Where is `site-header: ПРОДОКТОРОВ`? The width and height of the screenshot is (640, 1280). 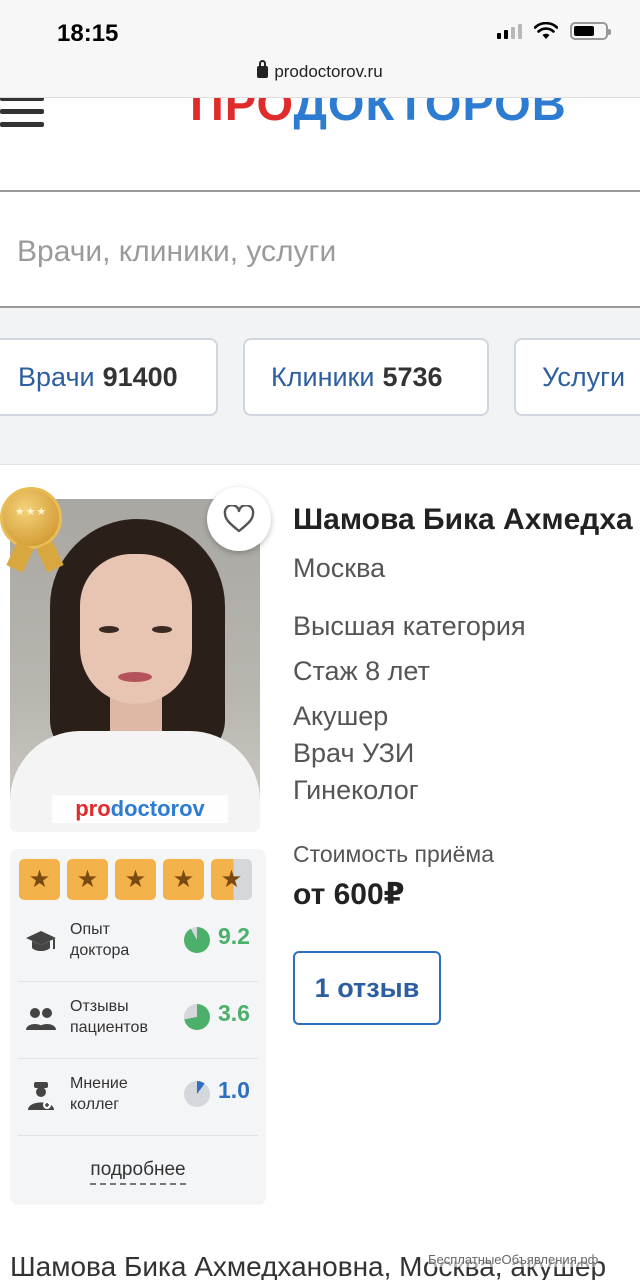 site-header: ПРОДОКТОРОВ is located at coordinates (320, 145).